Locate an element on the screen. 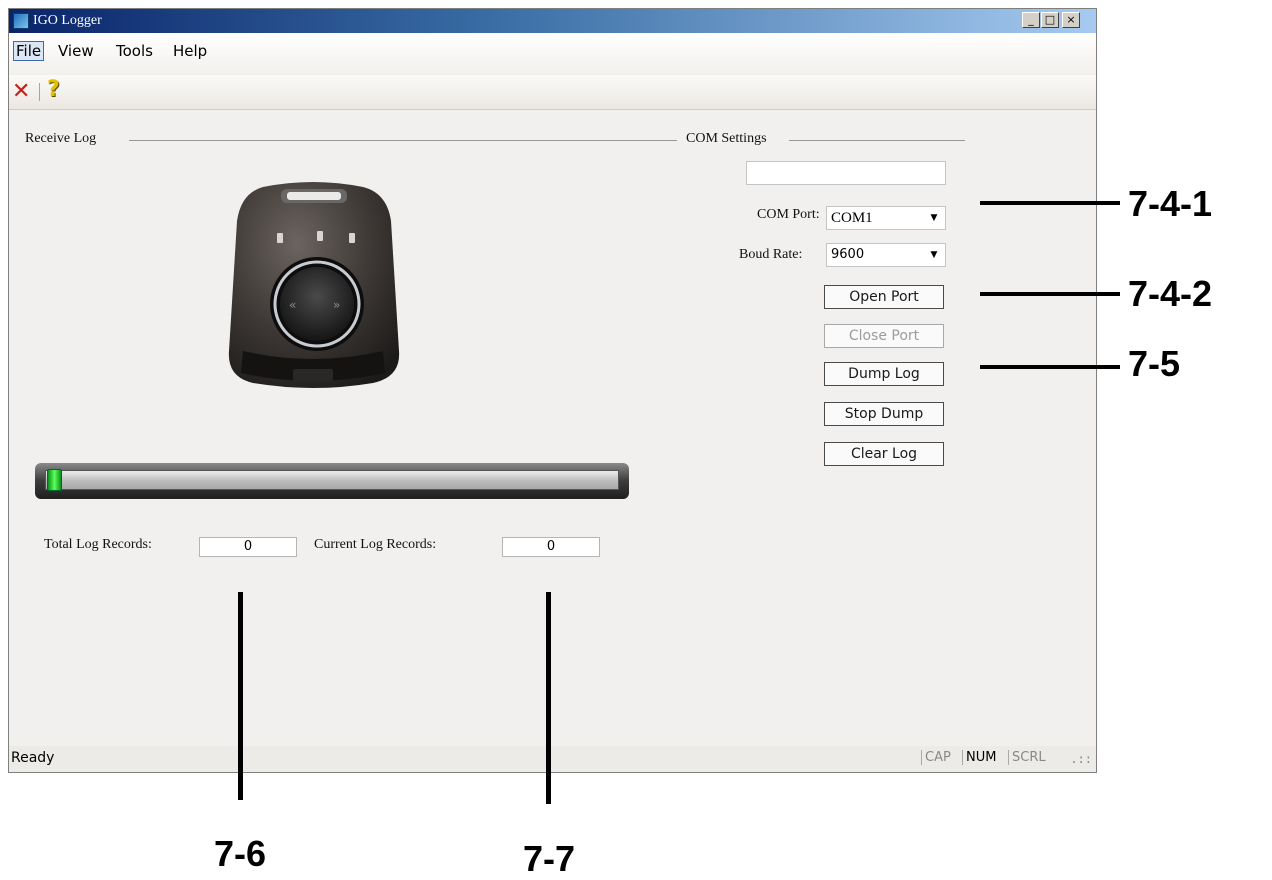 Image resolution: width=1272 pixels, height=880 pixels. title-bar: IGO Logger _ □ × is located at coordinates (552, 21).